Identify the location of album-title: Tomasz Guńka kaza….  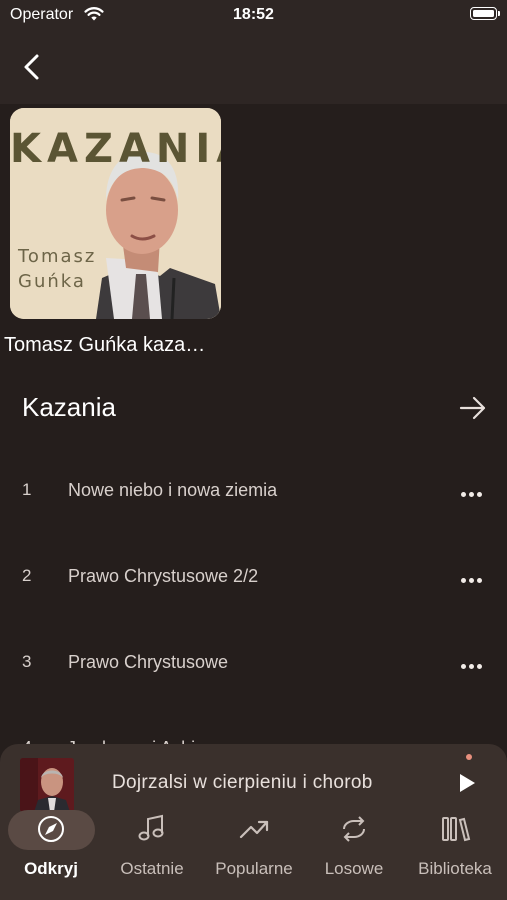
(119, 345).